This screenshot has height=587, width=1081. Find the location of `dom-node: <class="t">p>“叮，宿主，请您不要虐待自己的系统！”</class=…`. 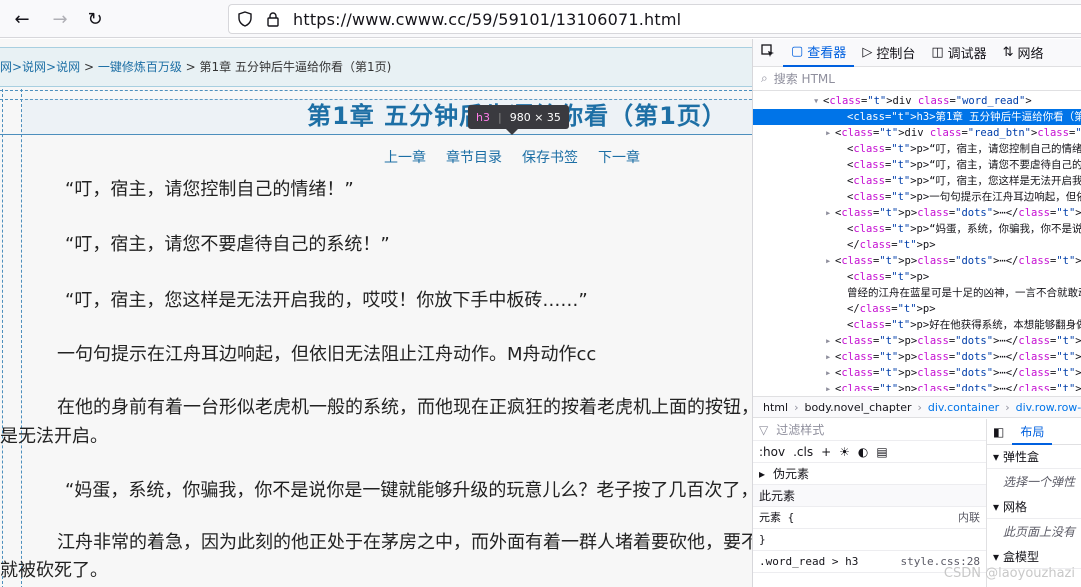

dom-node: <class="t">p>“叮，宿主，请您不要虐待自己的系统！”</class=… is located at coordinates (917, 165).